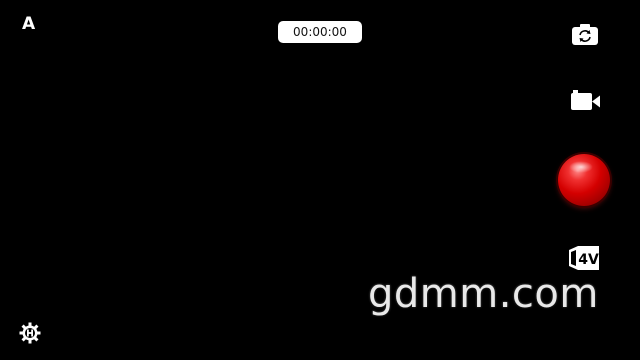 The height and width of the screenshot is (360, 640). Describe the element at coordinates (28, 24) in the screenshot. I see `mode-indicator: A` at that location.